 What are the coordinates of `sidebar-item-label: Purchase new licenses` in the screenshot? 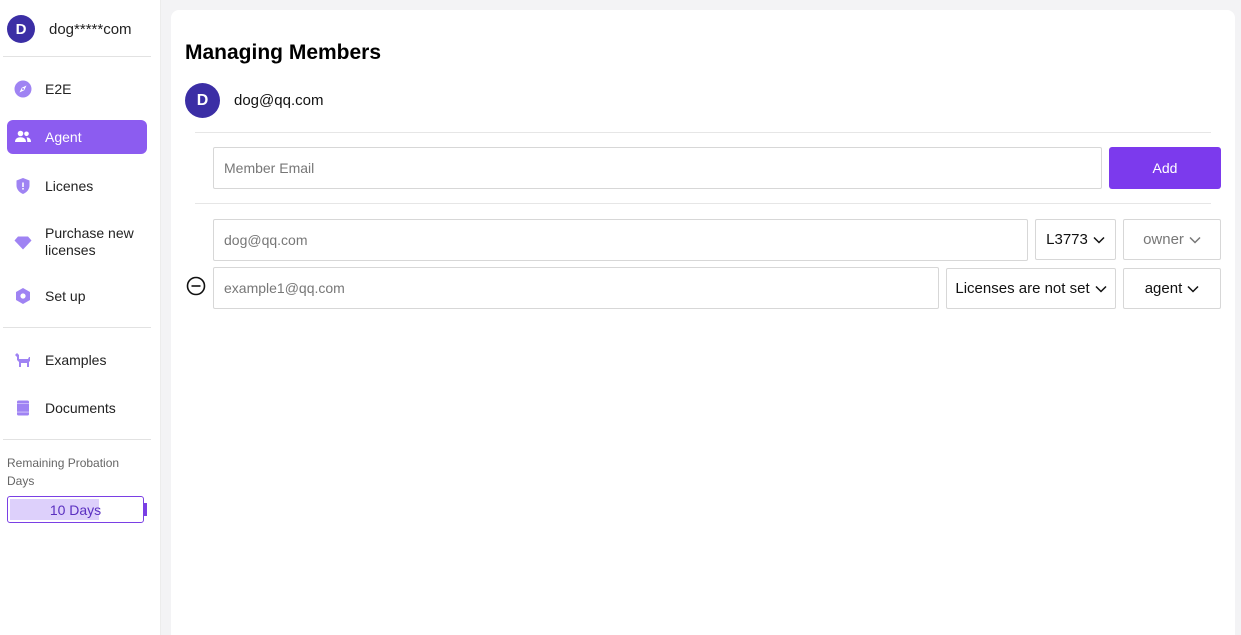 It's located at (89, 241).